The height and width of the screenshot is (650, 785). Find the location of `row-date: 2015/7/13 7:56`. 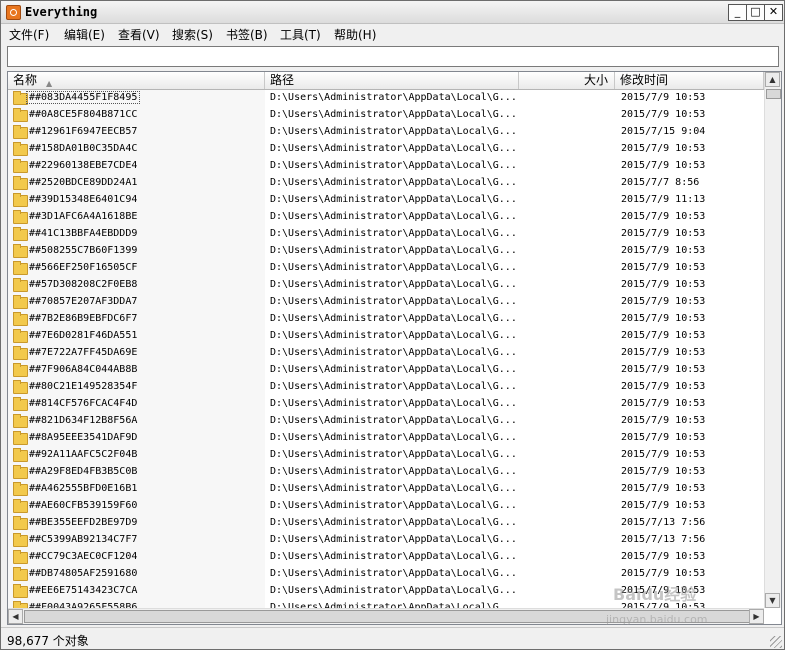

row-date: 2015/7/13 7:56 is located at coordinates (663, 522).